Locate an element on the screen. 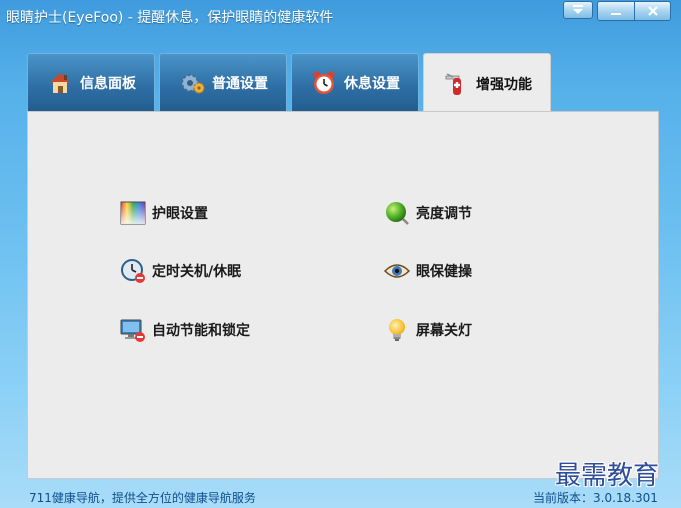  menu-dropdown-button is located at coordinates (578, 10).